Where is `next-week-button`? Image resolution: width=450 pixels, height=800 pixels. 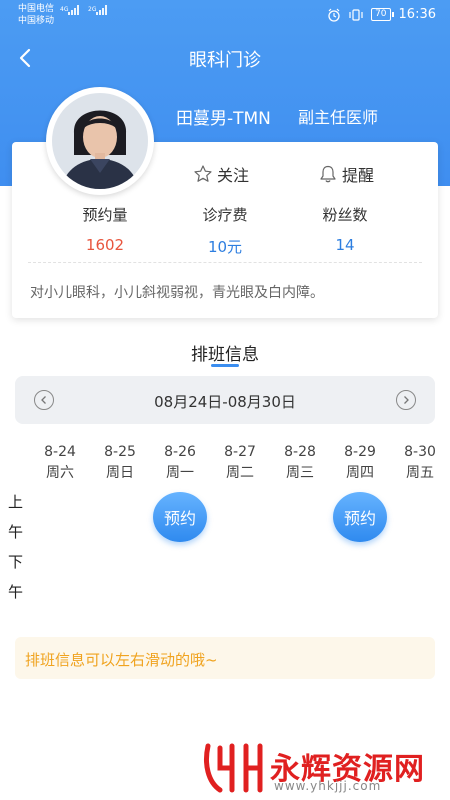
next-week-button is located at coordinates (406, 400).